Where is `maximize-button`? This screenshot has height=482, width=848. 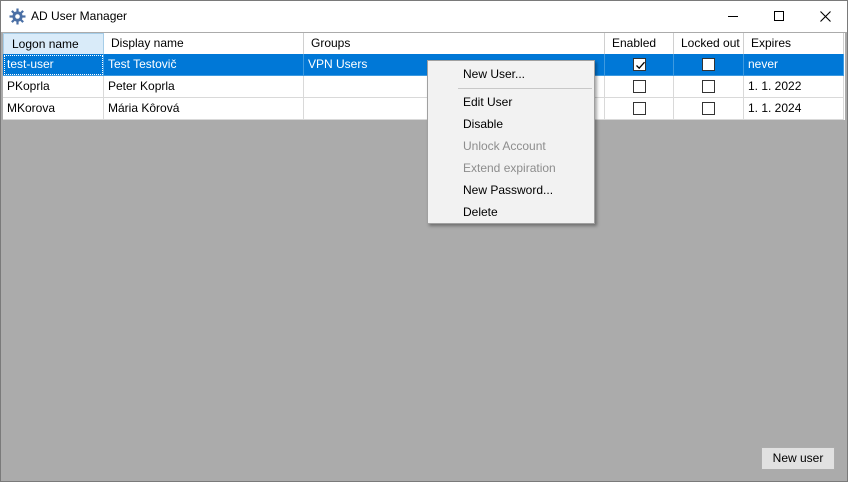
maximize-button is located at coordinates (779, 16).